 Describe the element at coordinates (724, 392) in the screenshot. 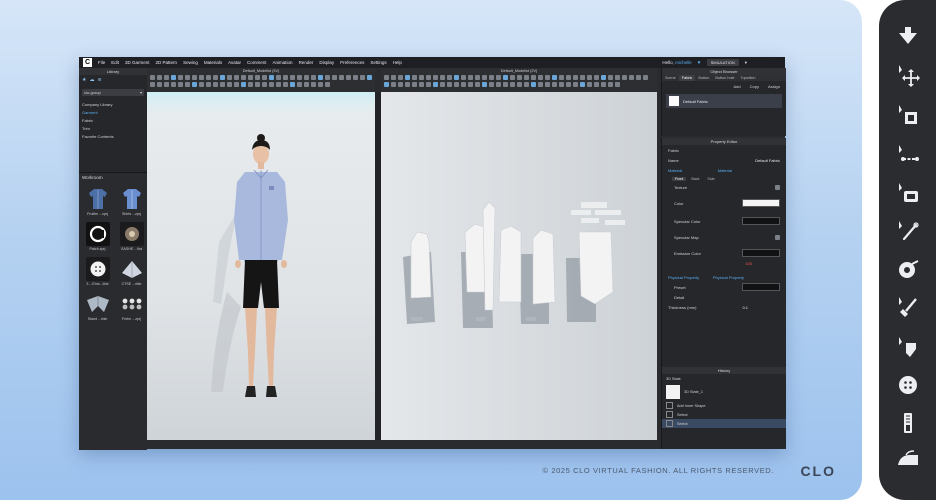

I see `history-state-row: 3D State_1` at that location.